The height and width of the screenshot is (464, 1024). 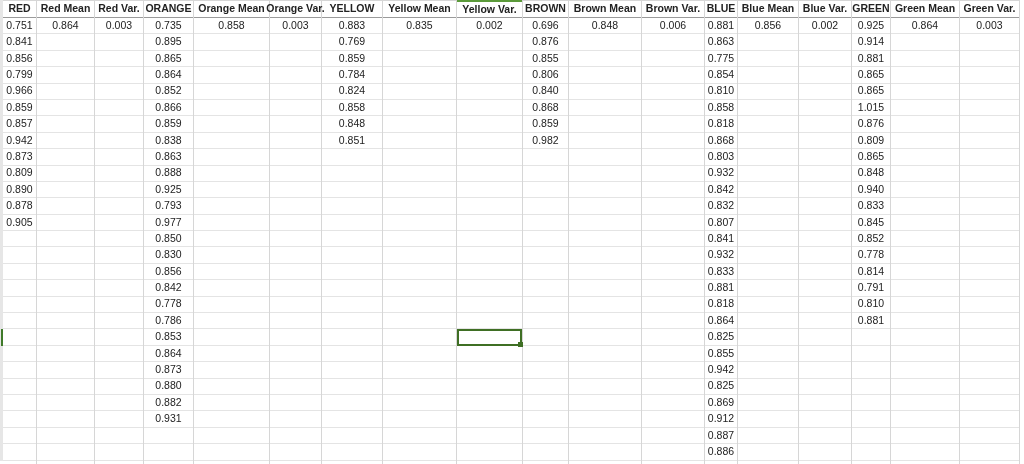 What do you see at coordinates (168, 386) in the screenshot?
I see `table-cell: 0.880` at bounding box center [168, 386].